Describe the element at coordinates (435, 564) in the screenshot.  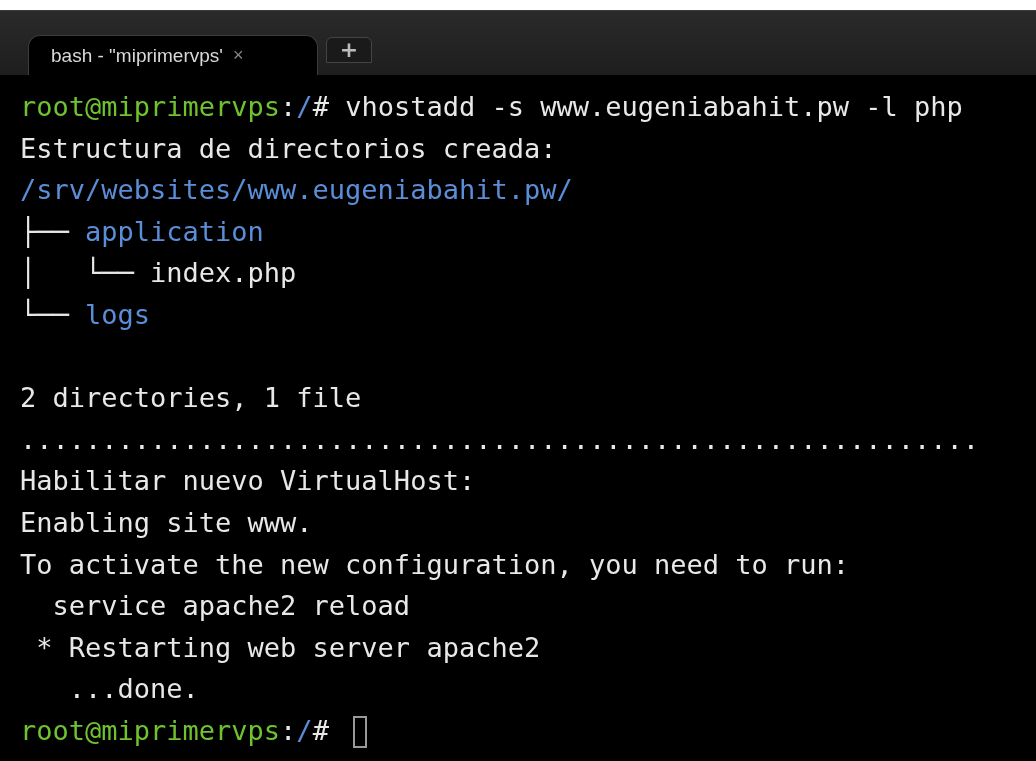
I see `output-text: To activate the new configuration, you need to run:` at that location.